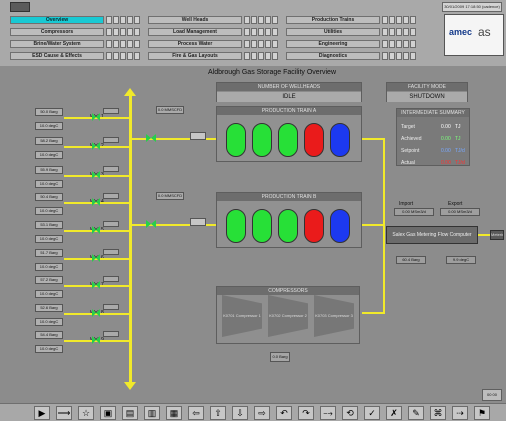 This screenshot has width=506, height=421. What do you see at coordinates (49, 225) in the screenshot?
I see `well-pressure: 53.1 Barg` at bounding box center [49, 225].